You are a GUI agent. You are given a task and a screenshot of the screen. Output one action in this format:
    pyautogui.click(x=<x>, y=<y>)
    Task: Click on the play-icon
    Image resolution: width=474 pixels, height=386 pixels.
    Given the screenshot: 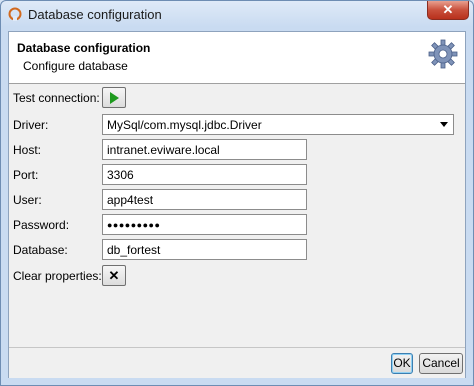 What is the action you would take?
    pyautogui.click(x=114, y=97)
    